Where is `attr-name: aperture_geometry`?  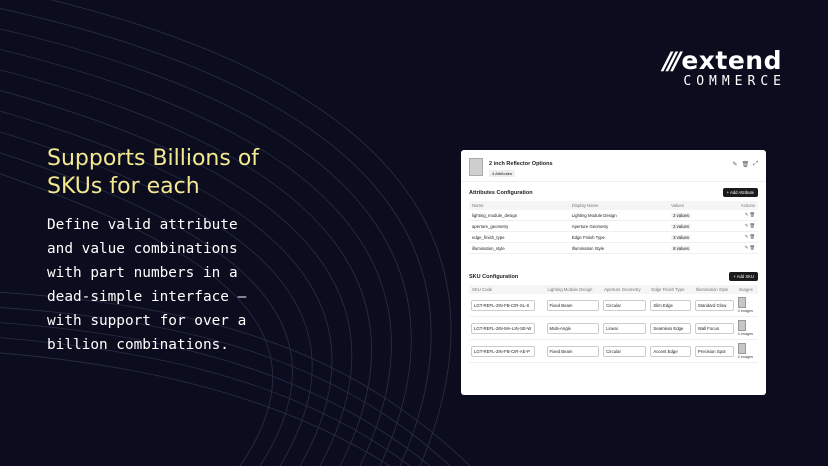 attr-name: aperture_geometry is located at coordinates (519, 226).